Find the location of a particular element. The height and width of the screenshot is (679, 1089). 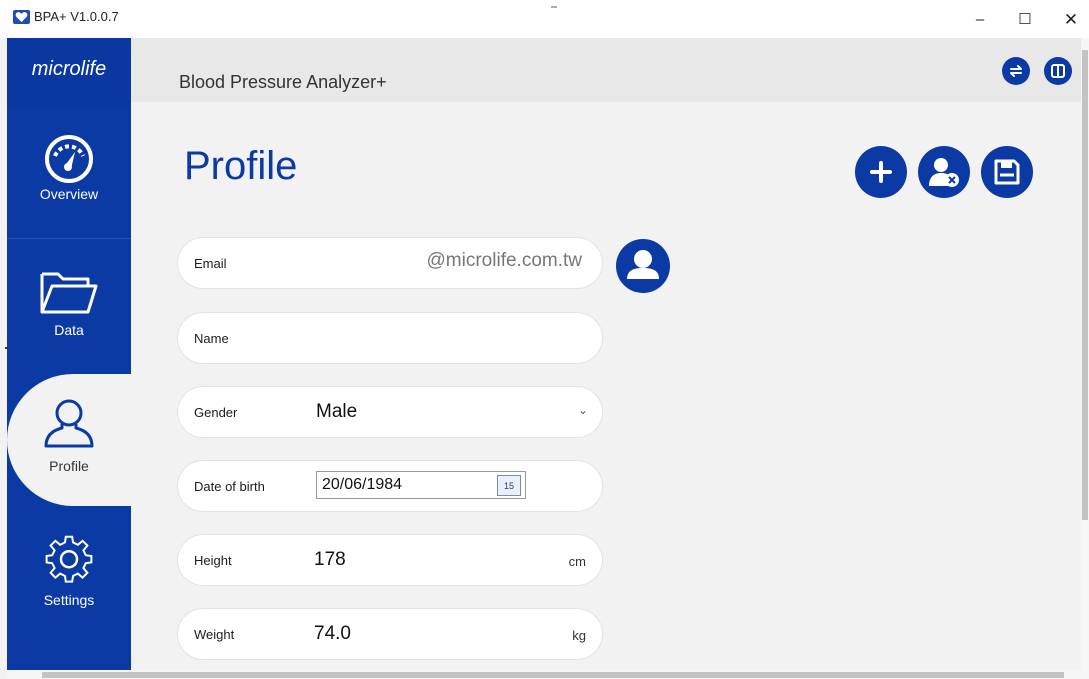

user-avatar-icon is located at coordinates (643, 264).